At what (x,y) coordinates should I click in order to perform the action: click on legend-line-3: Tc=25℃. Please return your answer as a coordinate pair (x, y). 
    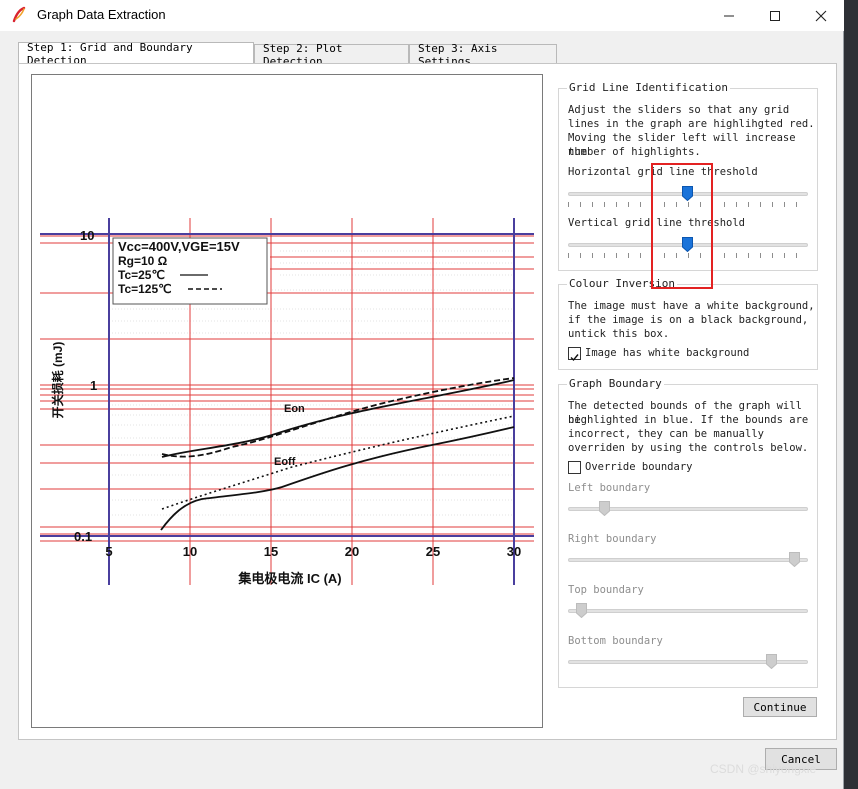
    Looking at the image, I should click on (141, 275).